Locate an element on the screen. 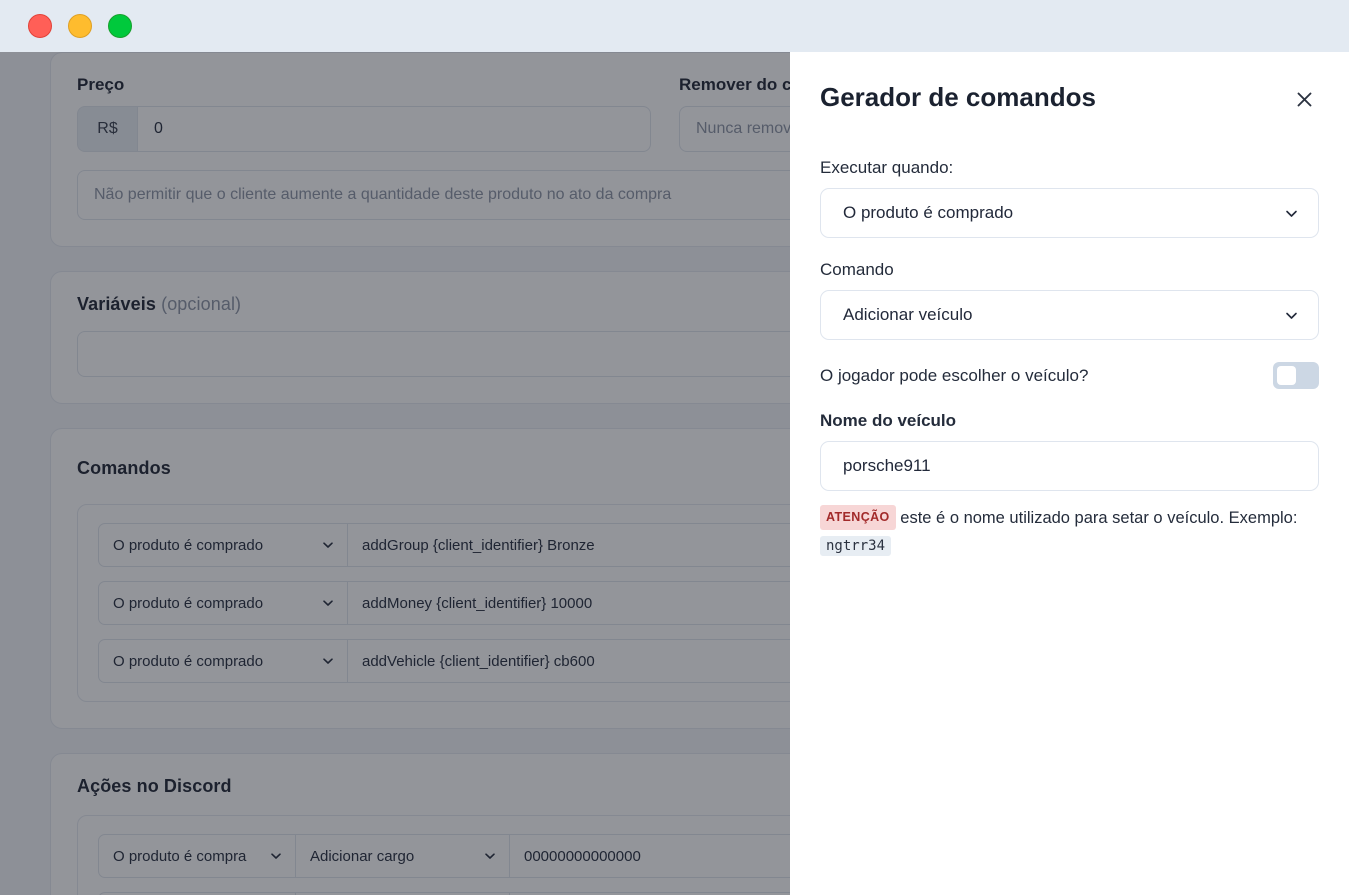 The width and height of the screenshot is (1349, 895). vehicle-name-example-code: ngtrr34 is located at coordinates (856, 546).